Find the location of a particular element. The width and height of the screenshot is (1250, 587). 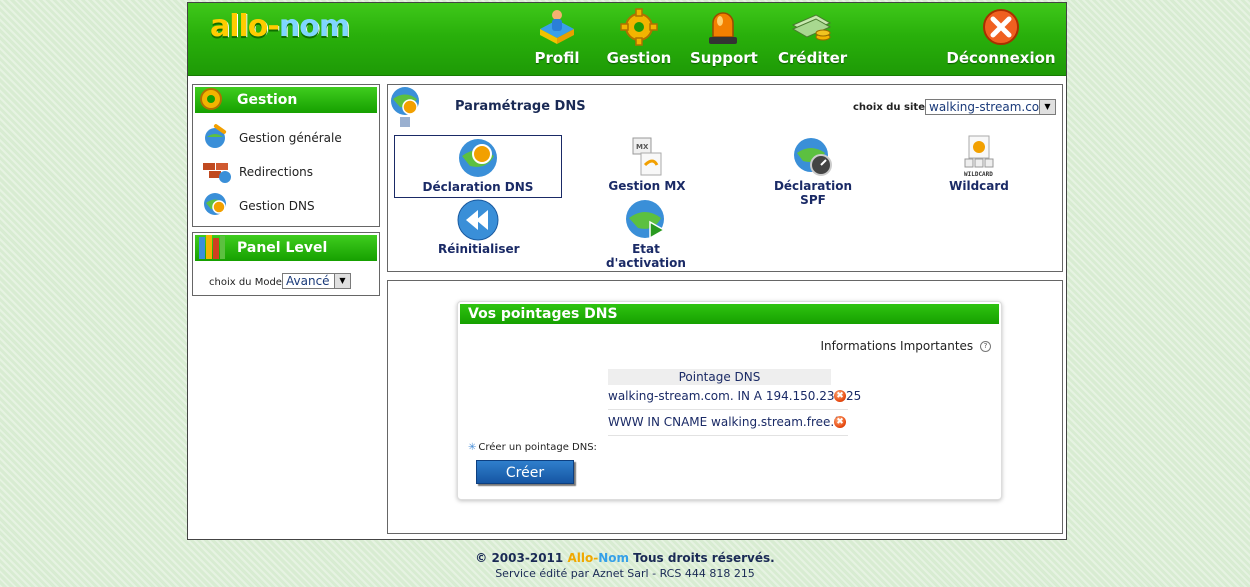

globe-gauge-icon is located at coordinates (813, 157).